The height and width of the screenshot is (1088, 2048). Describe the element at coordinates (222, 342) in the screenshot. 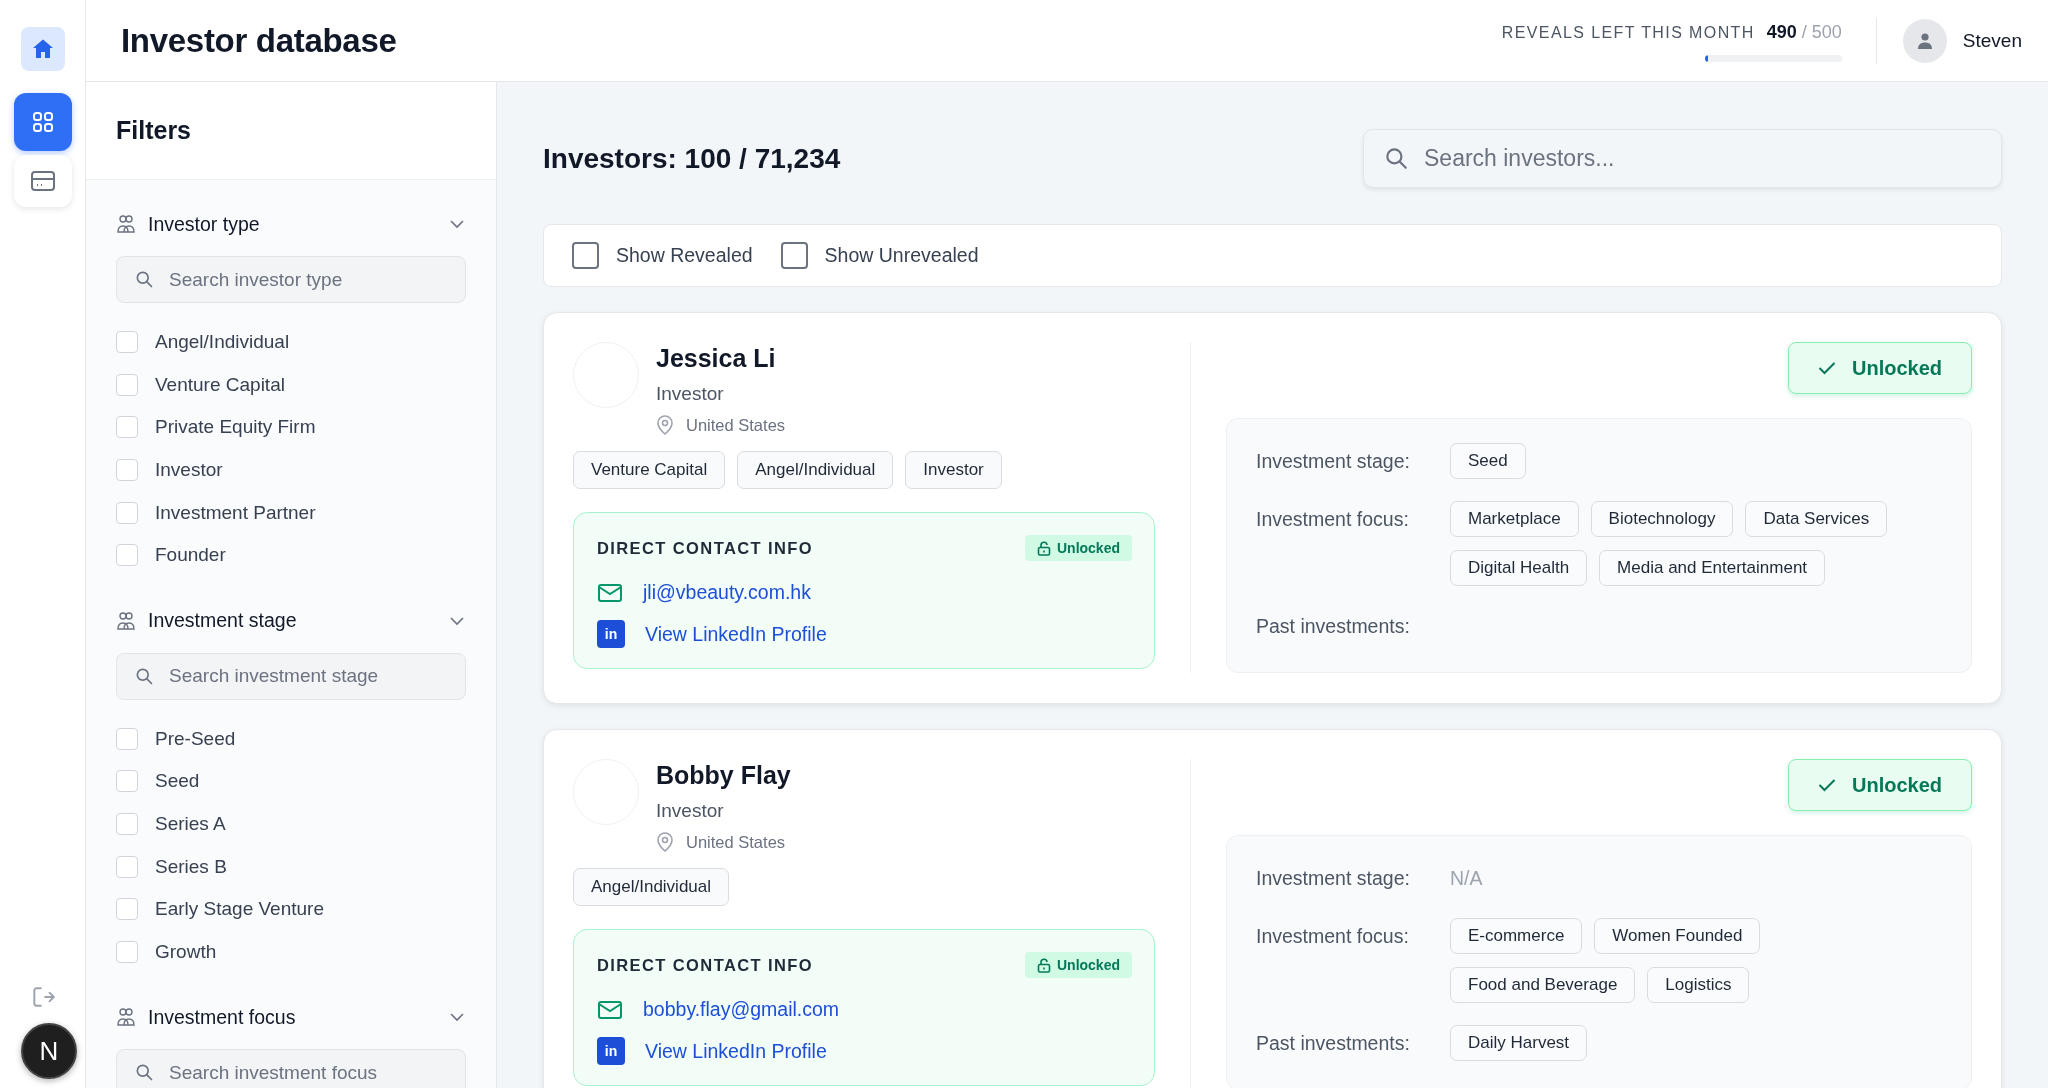

I see `checkbox-label: Angel/Individual` at that location.